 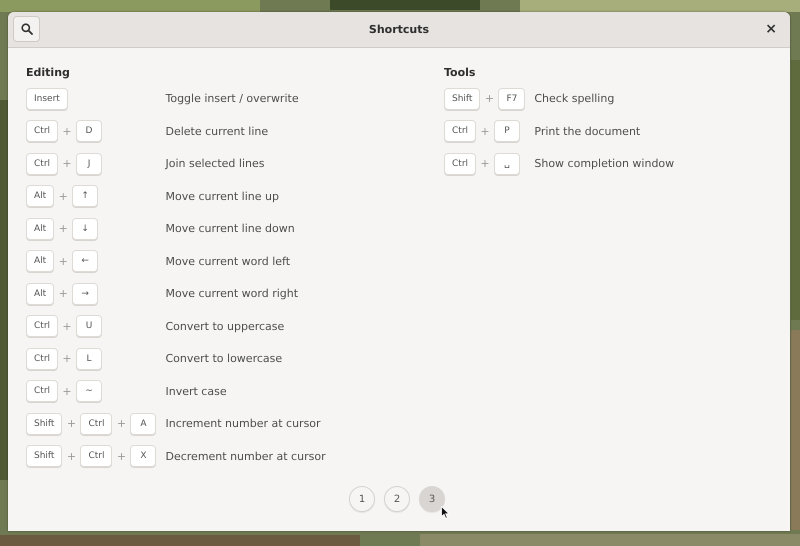 What do you see at coordinates (588, 131) in the screenshot?
I see `shortcut-description: Print the document` at bounding box center [588, 131].